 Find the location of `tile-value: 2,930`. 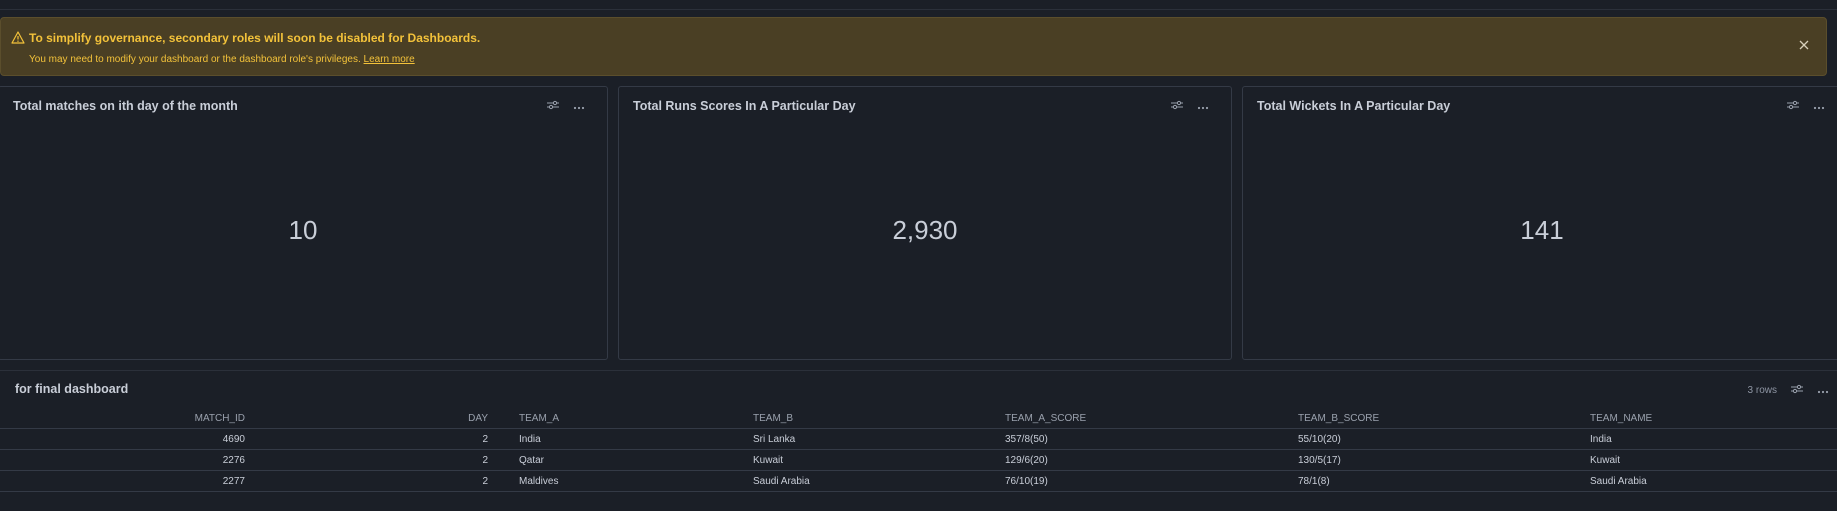

tile-value: 2,930 is located at coordinates (925, 230).